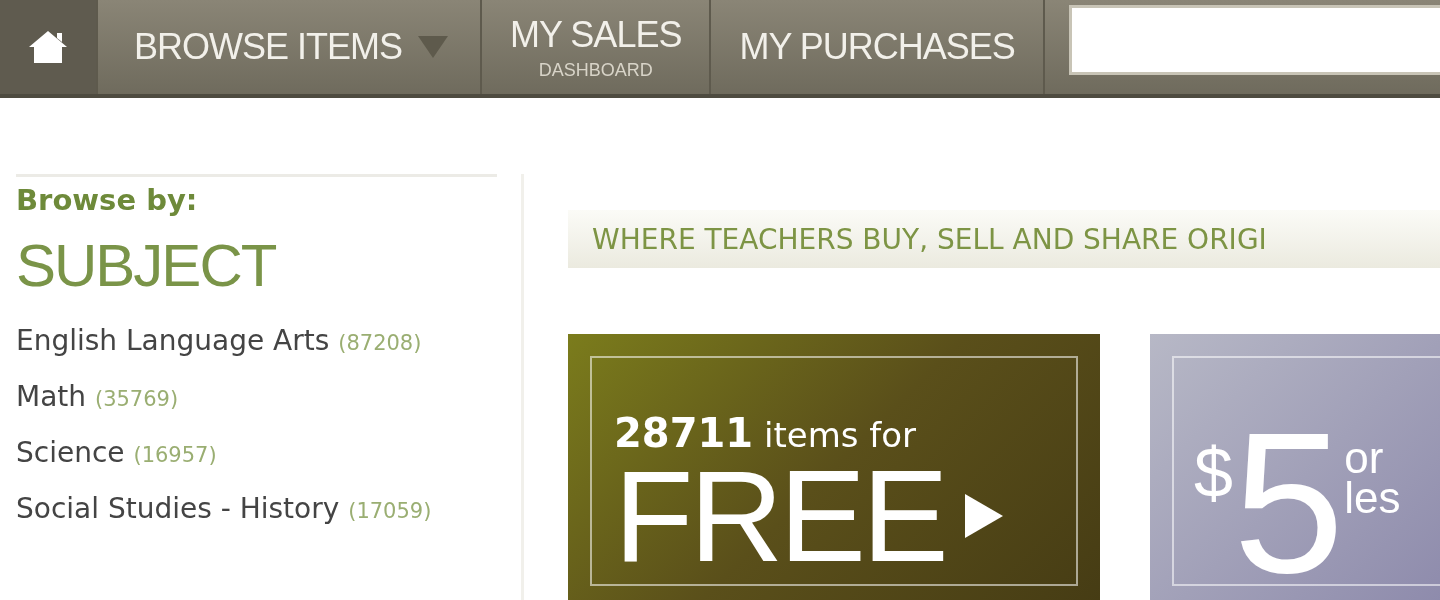  I want to click on browse-by-heading: Browse by:, so click(107, 200).